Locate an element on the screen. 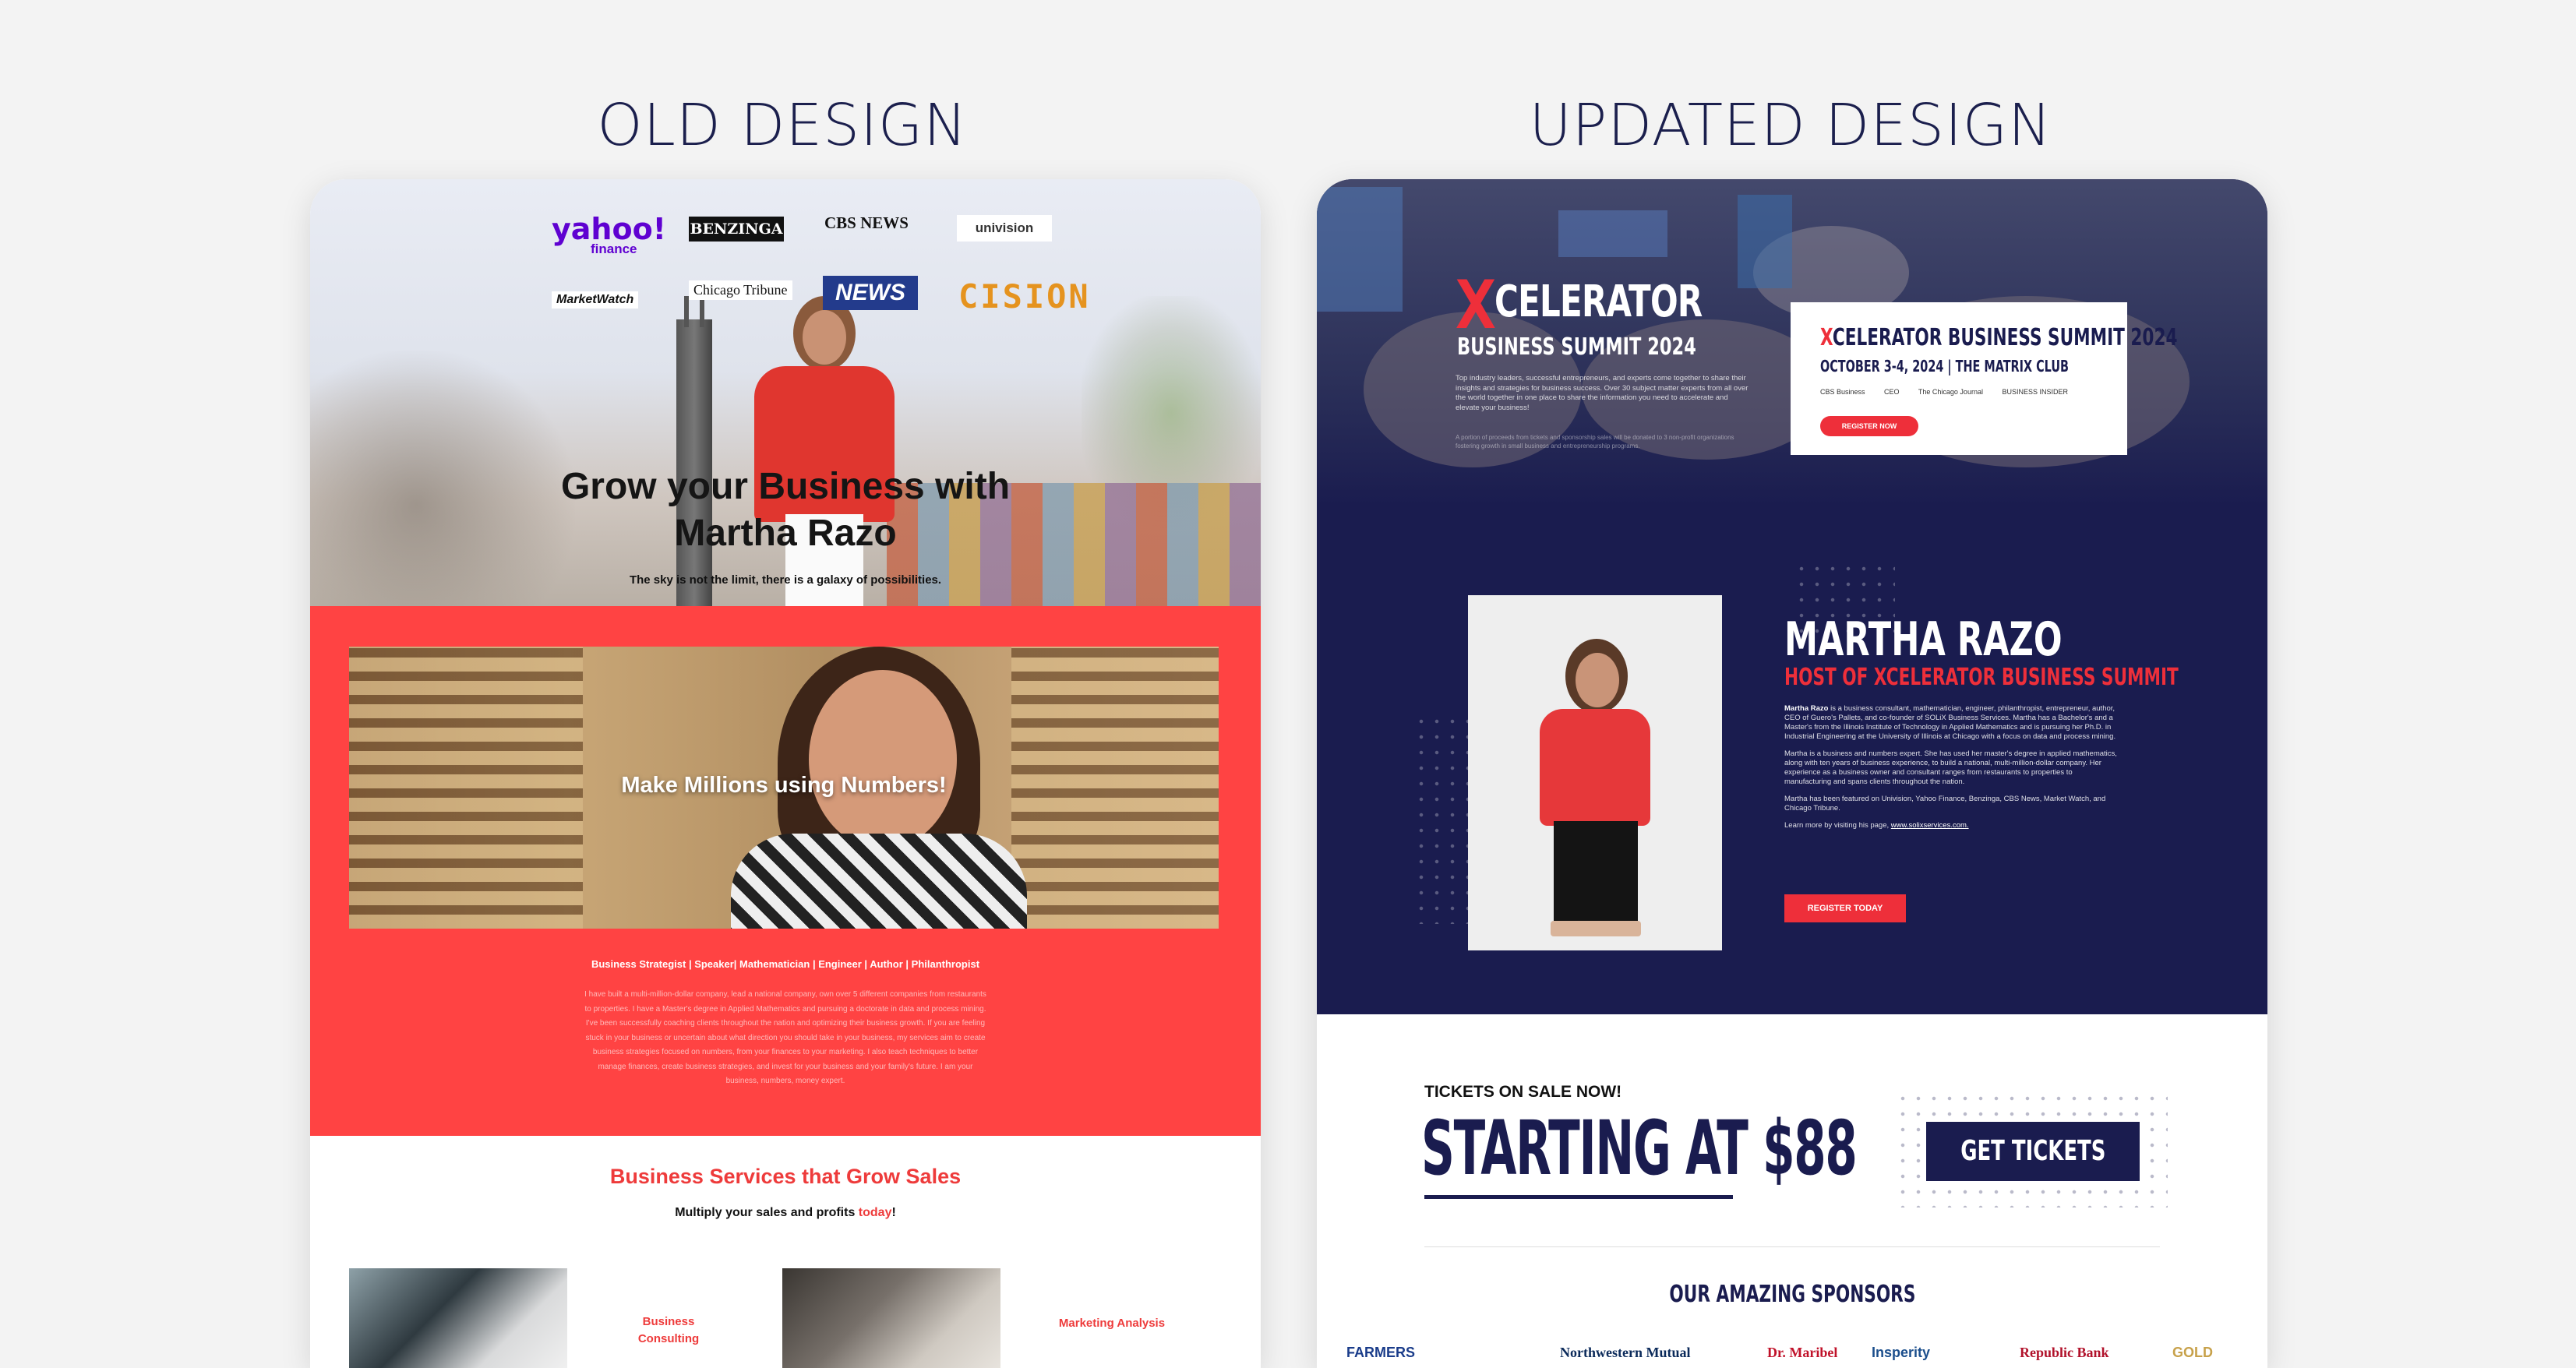 This screenshot has width=2576, height=1368. video-title: Make Millions using Numbers! is located at coordinates (784, 785).